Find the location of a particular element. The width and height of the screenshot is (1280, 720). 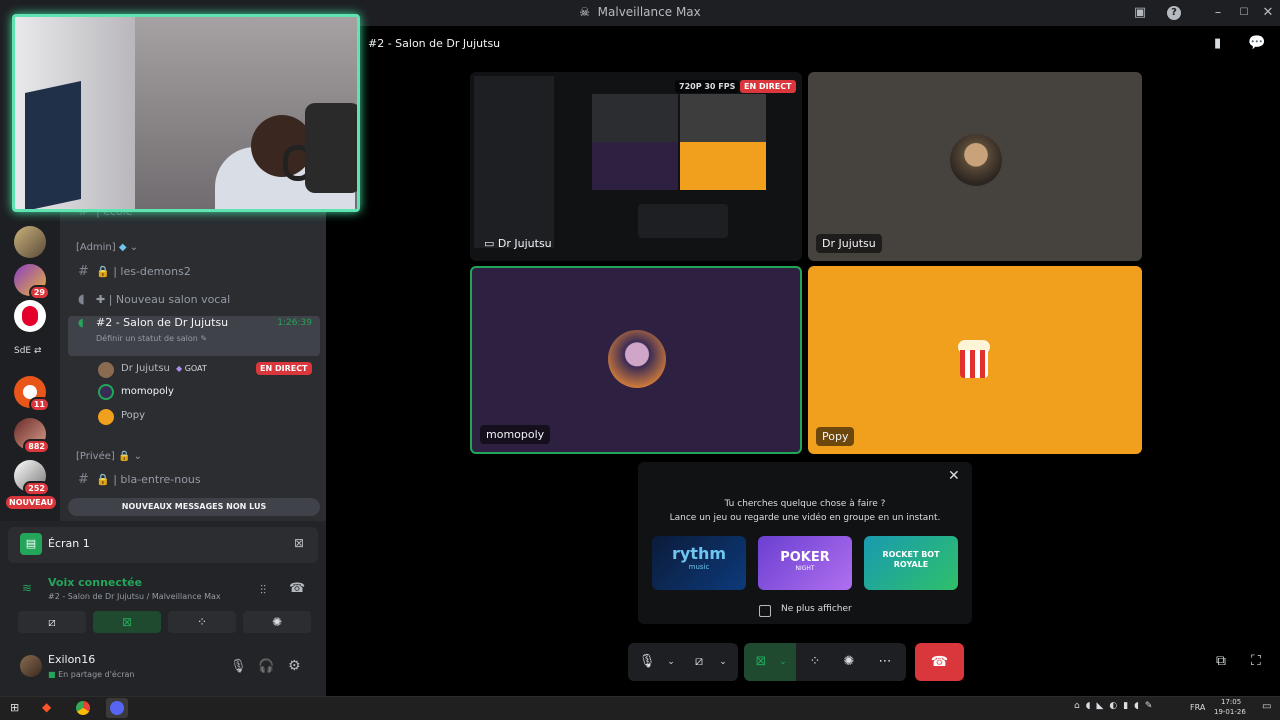

stop-stream-icon: ⊠ is located at coordinates (299, 543).